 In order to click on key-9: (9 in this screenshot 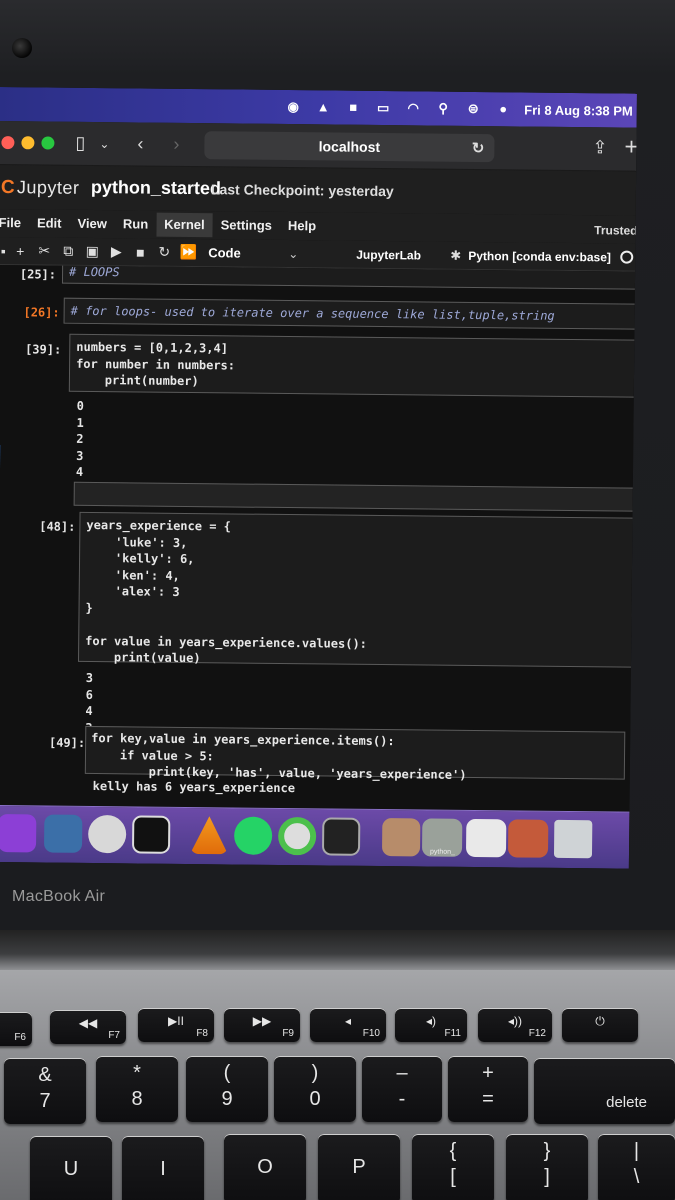, I will do `click(227, 1089)`.